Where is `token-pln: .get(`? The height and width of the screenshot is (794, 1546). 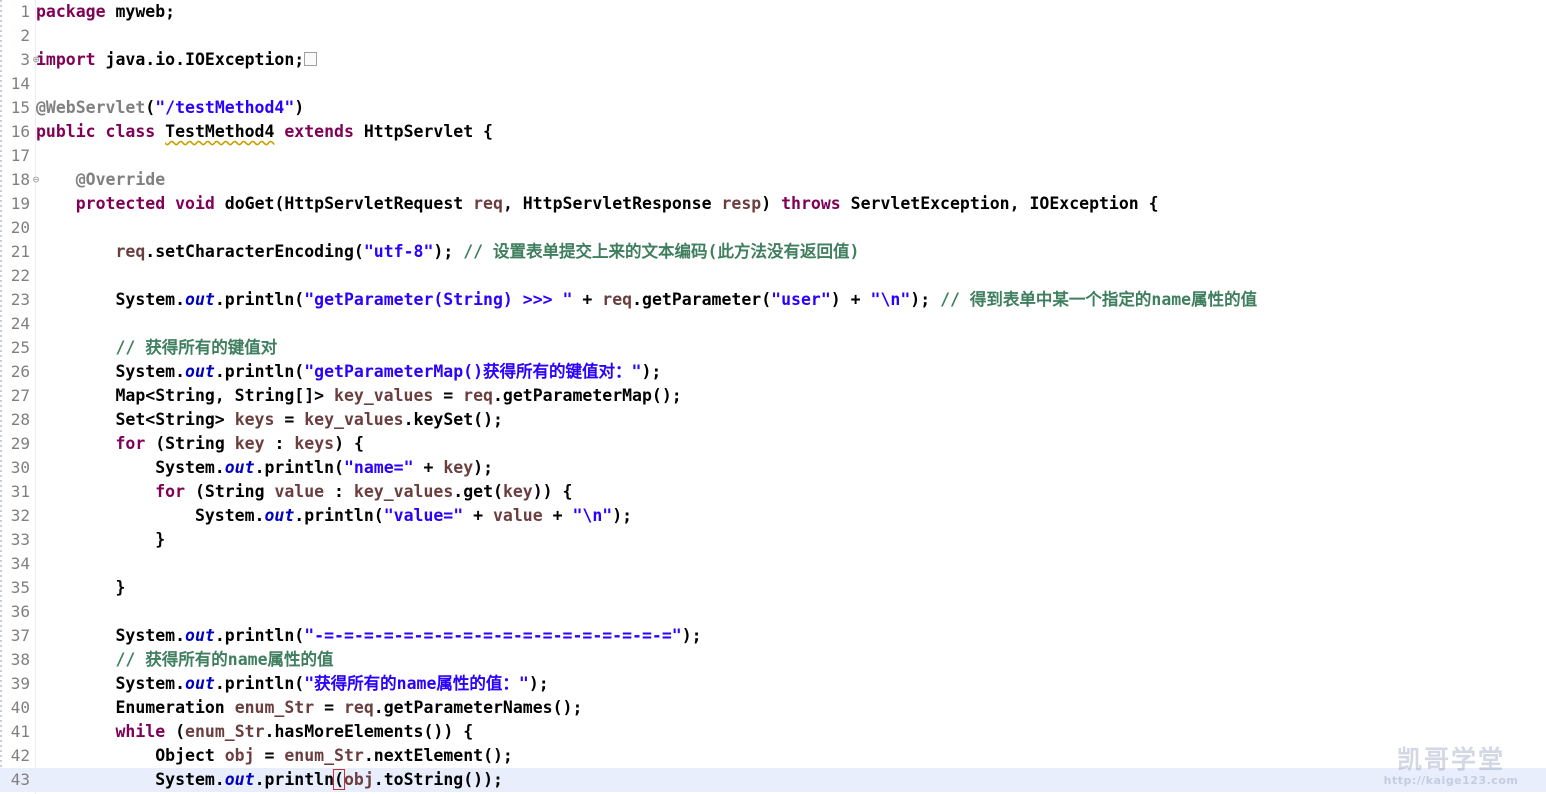 token-pln: .get( is located at coordinates (478, 491).